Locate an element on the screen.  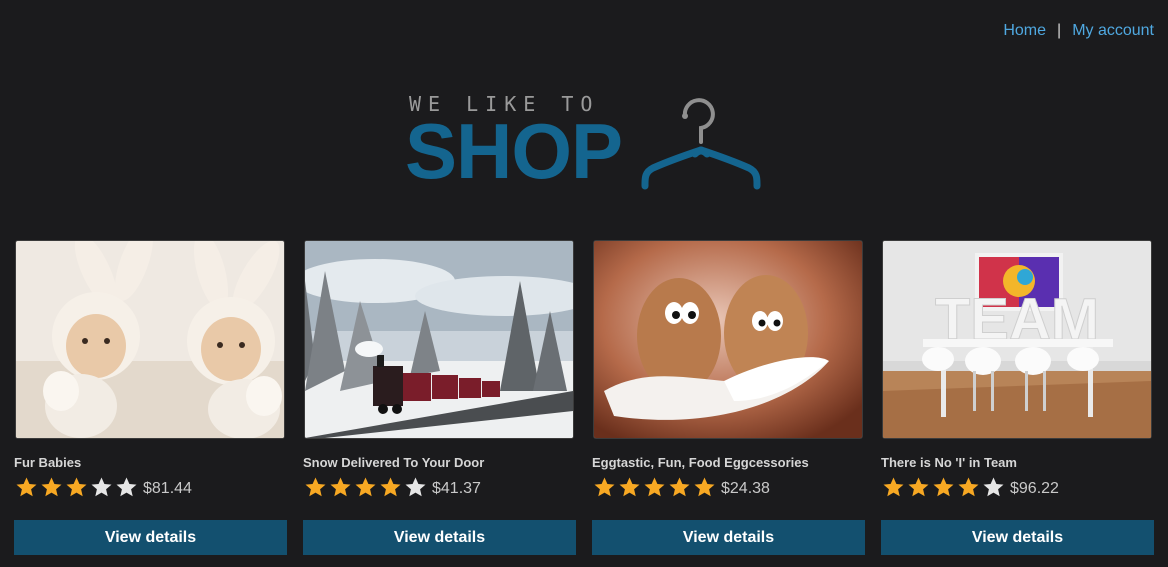
product-image: TEAM is located at coordinates (1017, 339).